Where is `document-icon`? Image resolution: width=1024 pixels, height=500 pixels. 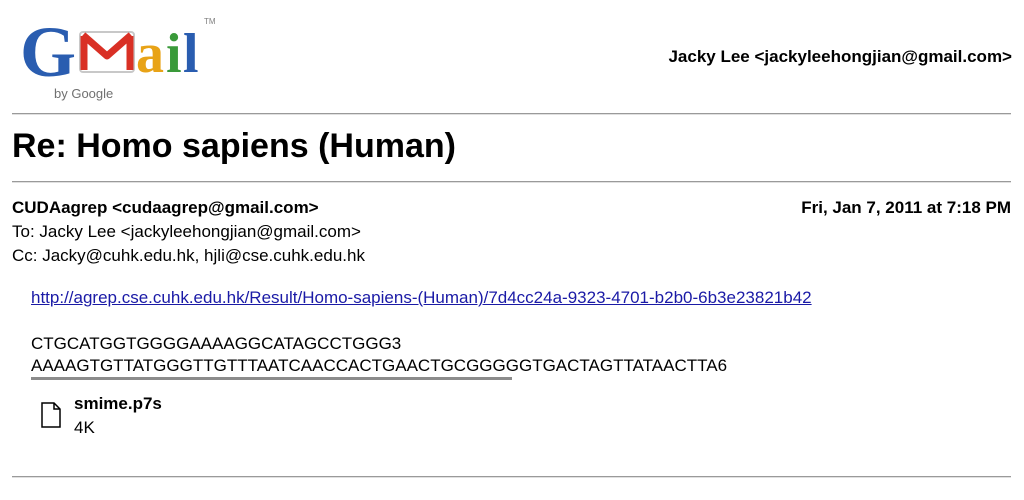 document-icon is located at coordinates (51, 415).